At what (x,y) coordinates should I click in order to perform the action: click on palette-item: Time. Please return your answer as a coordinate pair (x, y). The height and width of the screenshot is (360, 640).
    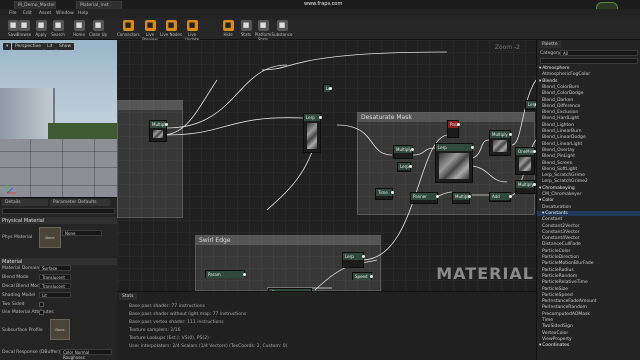
    Looking at the image, I should click on (547, 320).